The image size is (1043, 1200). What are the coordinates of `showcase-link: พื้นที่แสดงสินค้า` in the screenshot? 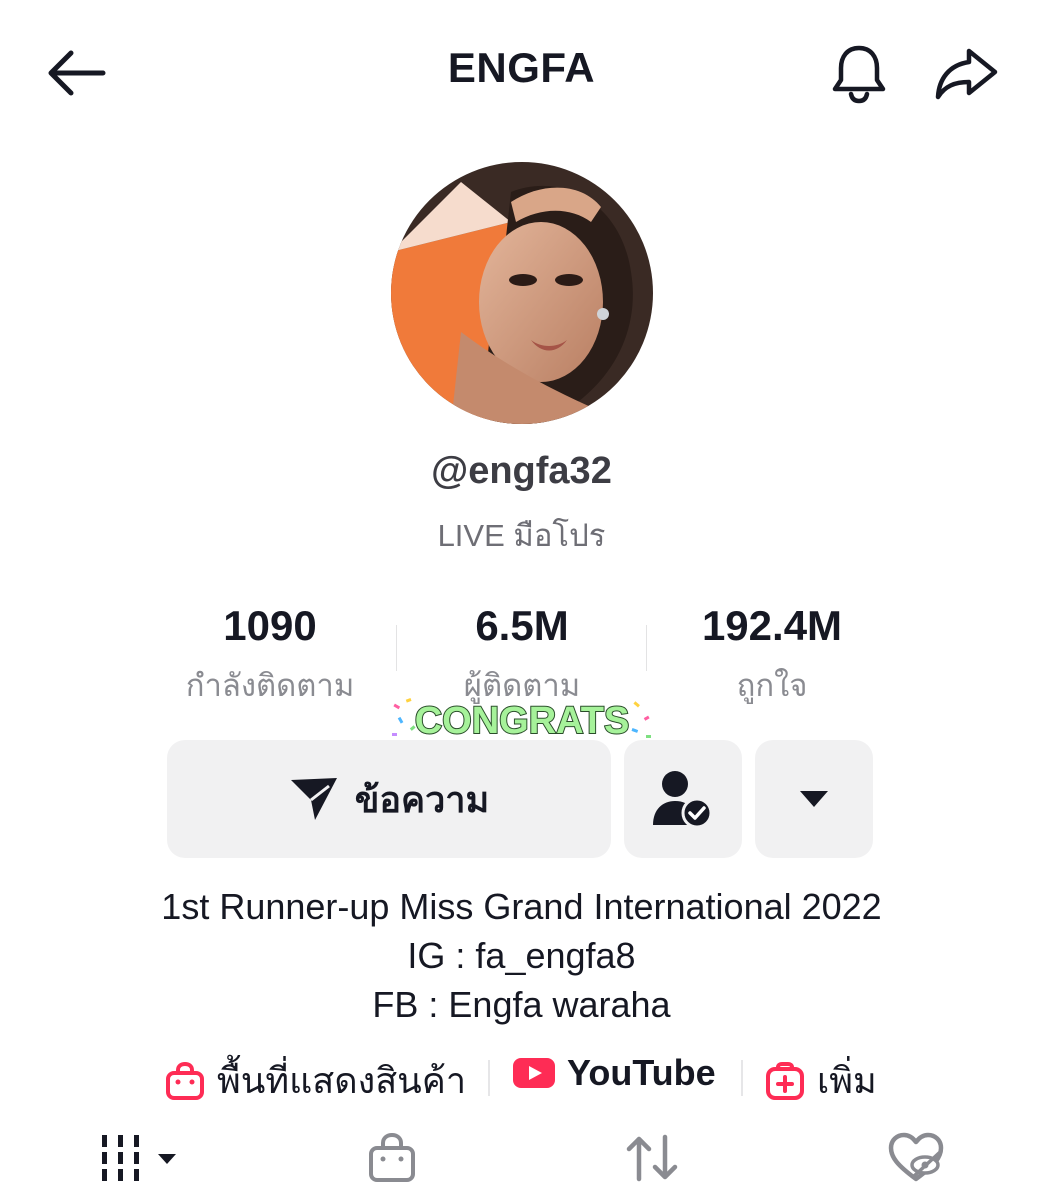 It's located at (315, 1080).